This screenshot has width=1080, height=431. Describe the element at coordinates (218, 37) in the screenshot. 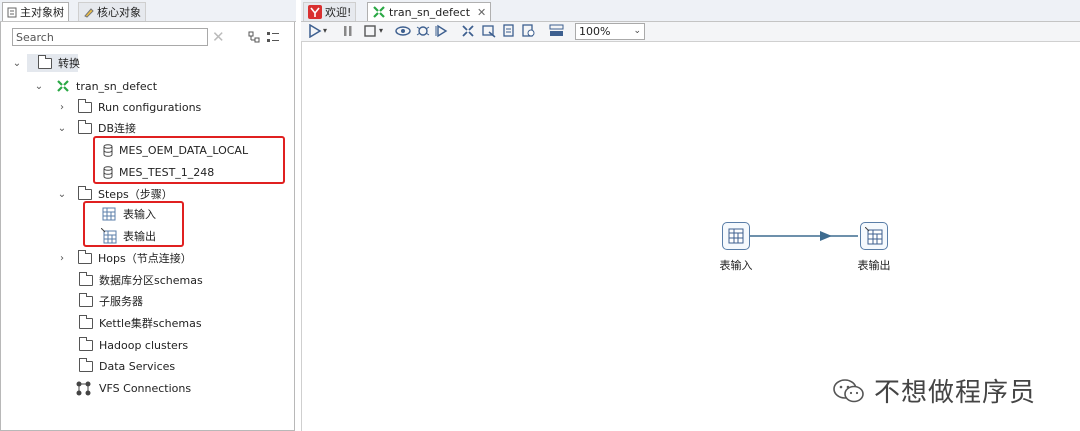

I see `clear-search-icon: ✕` at that location.